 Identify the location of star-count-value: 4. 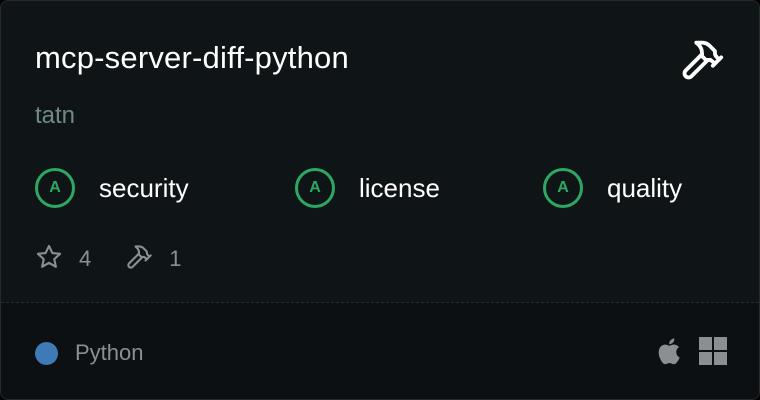
(85, 258).